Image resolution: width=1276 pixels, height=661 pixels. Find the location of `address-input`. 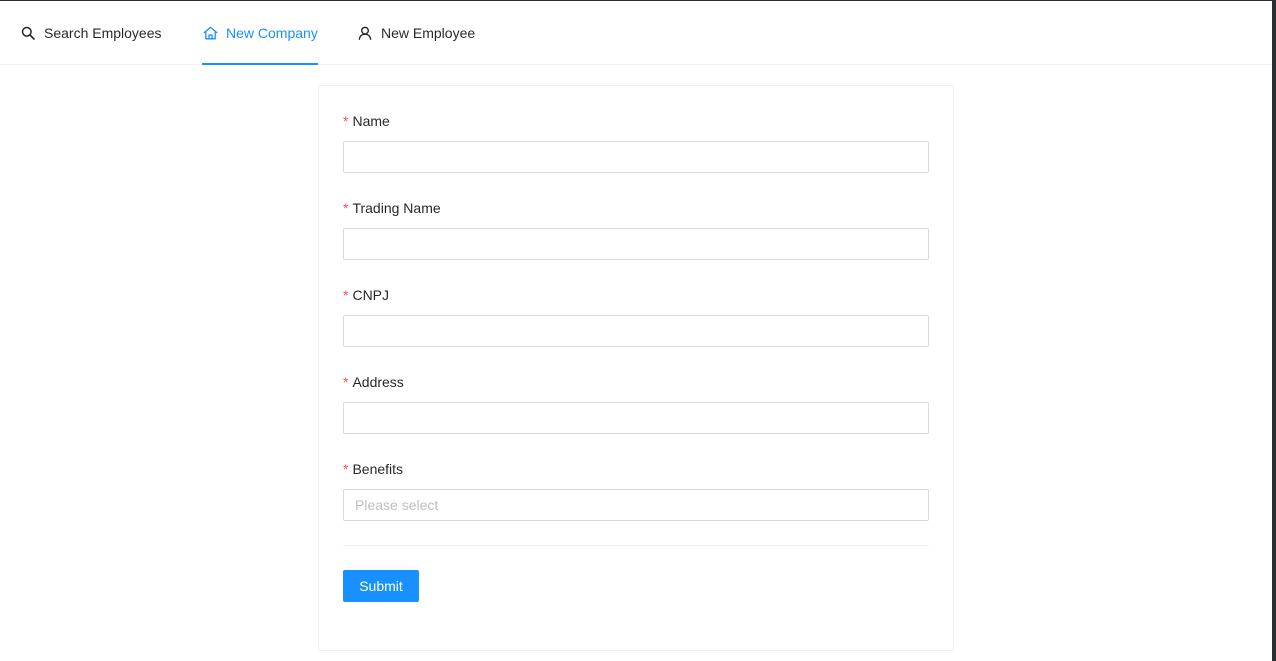

address-input is located at coordinates (636, 418).